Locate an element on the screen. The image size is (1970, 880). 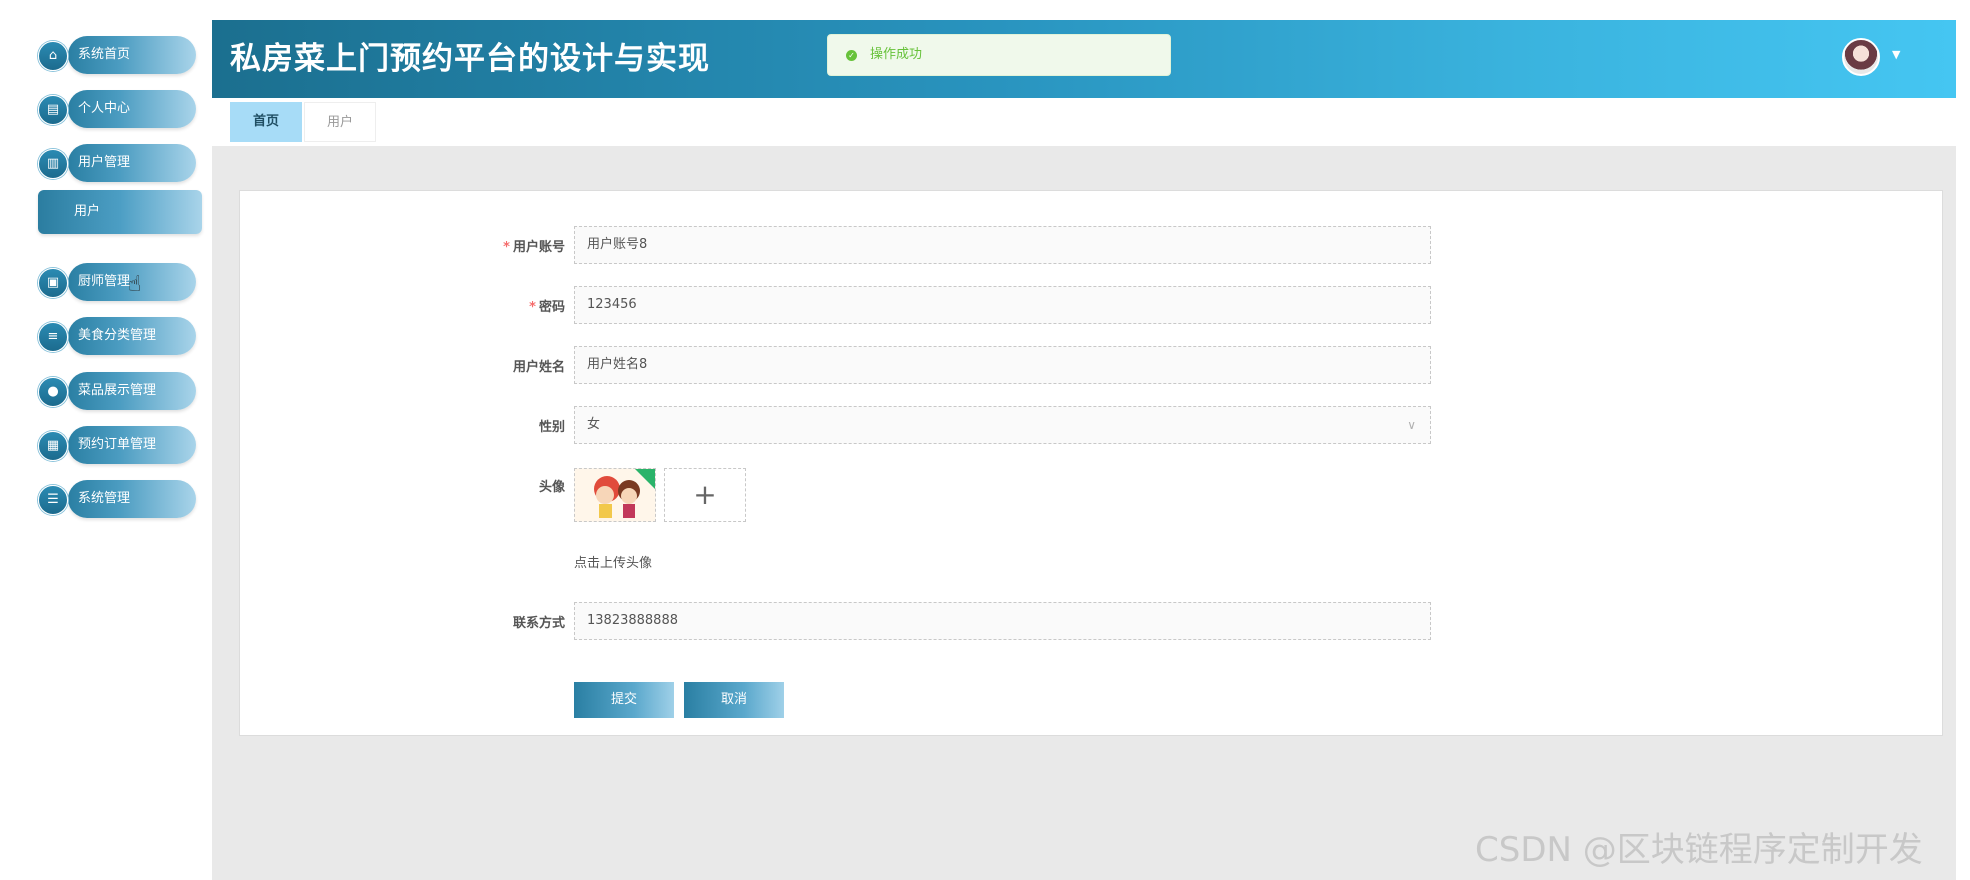
sidebar-item-label: 美食分类管理 is located at coordinates (117, 335).